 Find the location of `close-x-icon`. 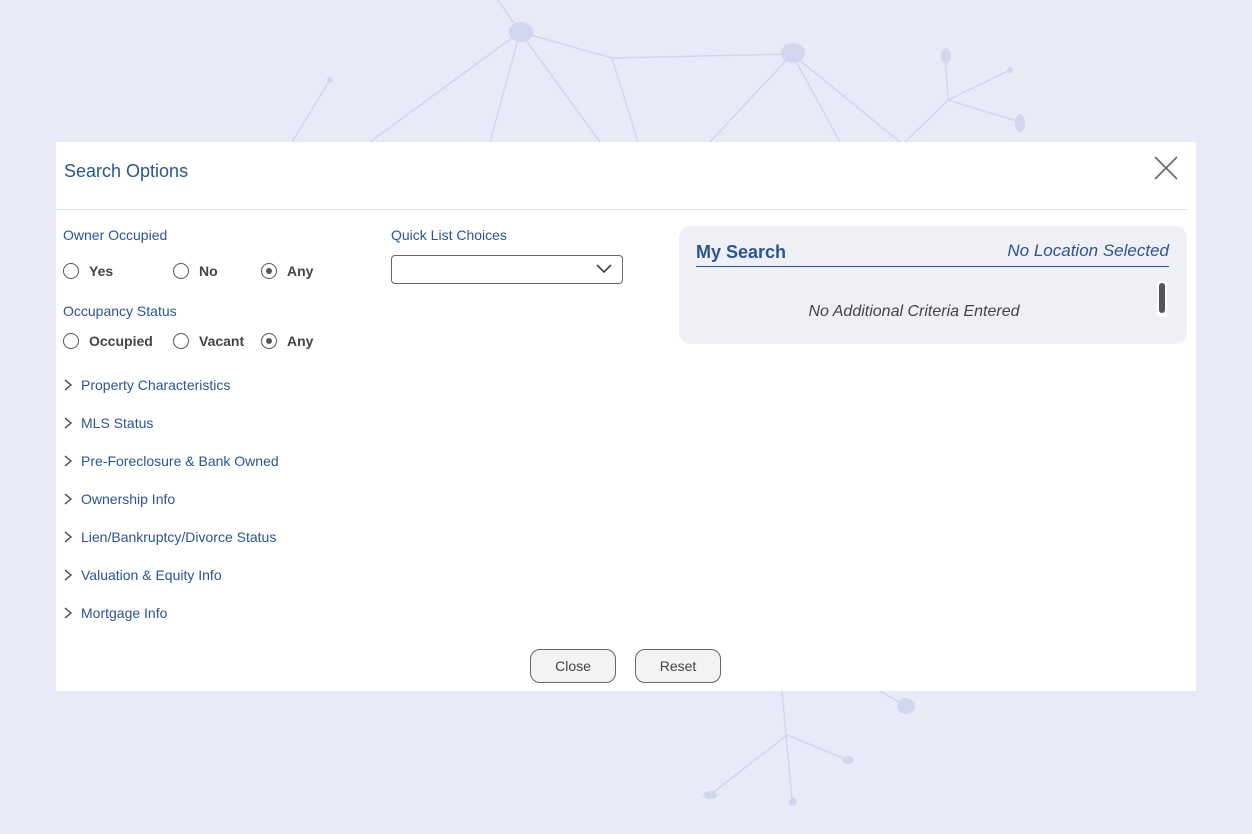

close-x-icon is located at coordinates (1166, 168).